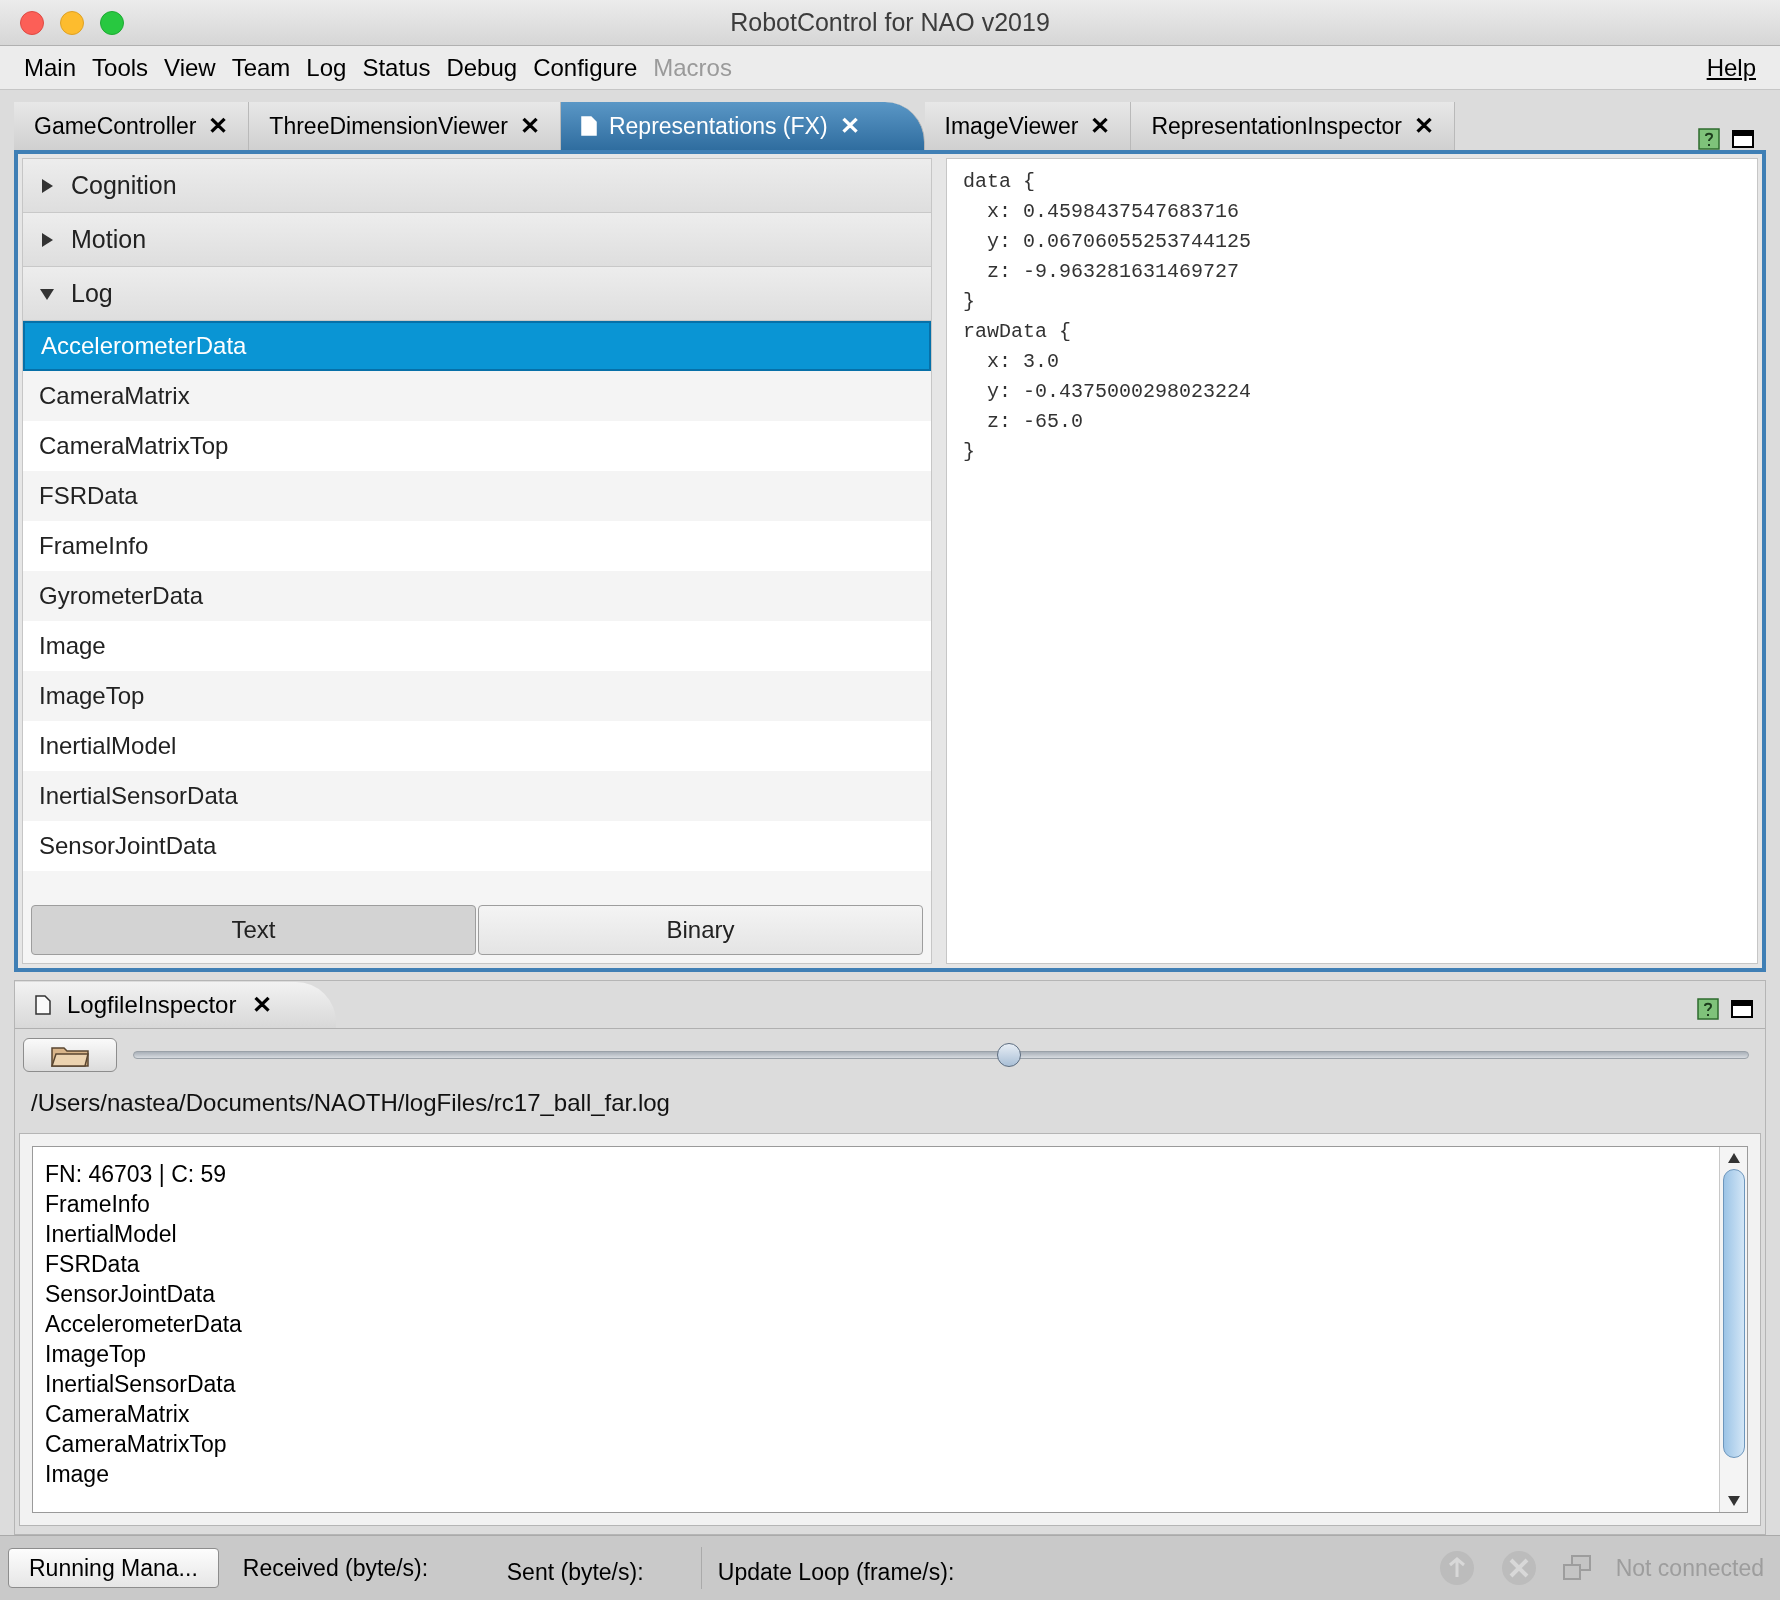 The height and width of the screenshot is (1600, 1780). Describe the element at coordinates (93, 1264) in the screenshot. I see `log-line: FSRData` at that location.